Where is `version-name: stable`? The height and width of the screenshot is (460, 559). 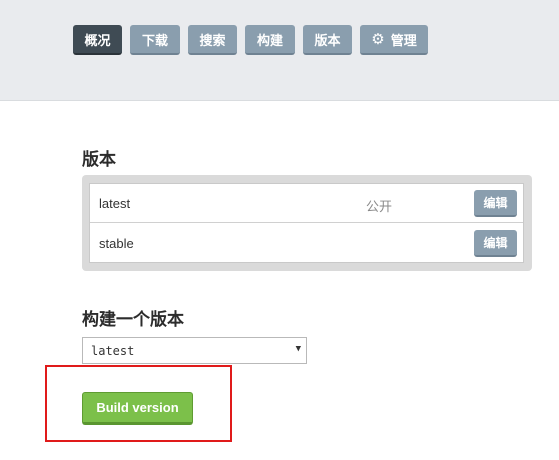
version-name: stable is located at coordinates (116, 243).